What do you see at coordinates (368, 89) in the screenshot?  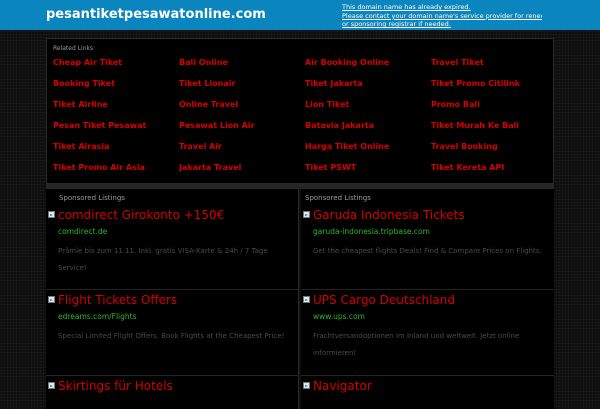 I see `related-link: Tiket Jakarta` at bounding box center [368, 89].